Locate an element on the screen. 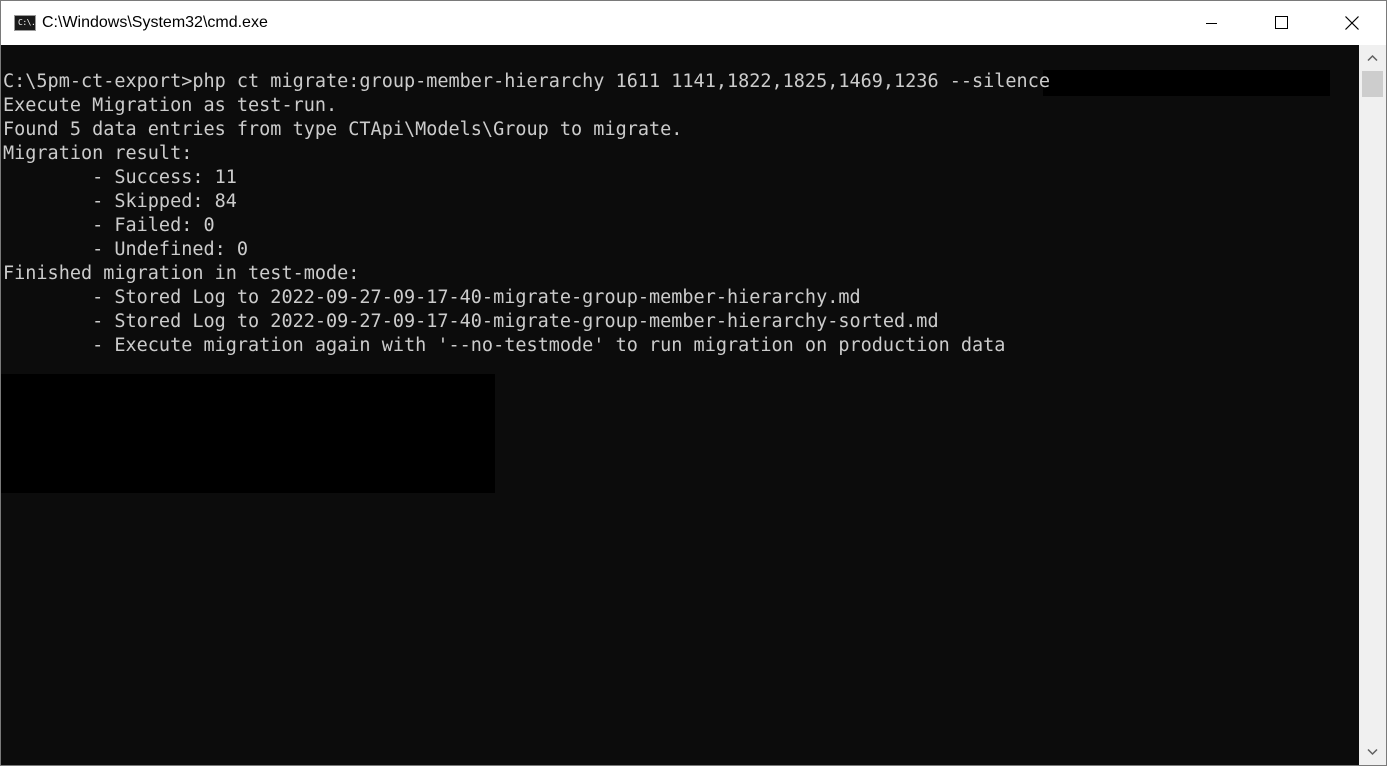 The height and width of the screenshot is (766, 1387). console-line: - Undefined: 0 is located at coordinates (126, 249).